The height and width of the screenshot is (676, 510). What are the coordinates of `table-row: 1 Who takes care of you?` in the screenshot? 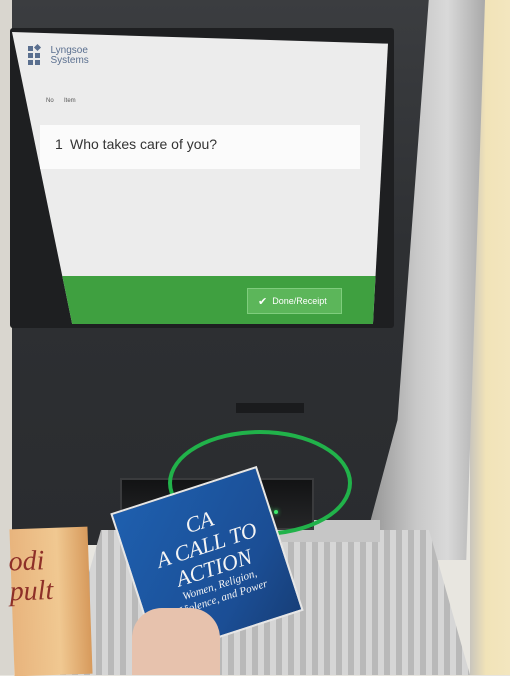 It's located at (200, 147).